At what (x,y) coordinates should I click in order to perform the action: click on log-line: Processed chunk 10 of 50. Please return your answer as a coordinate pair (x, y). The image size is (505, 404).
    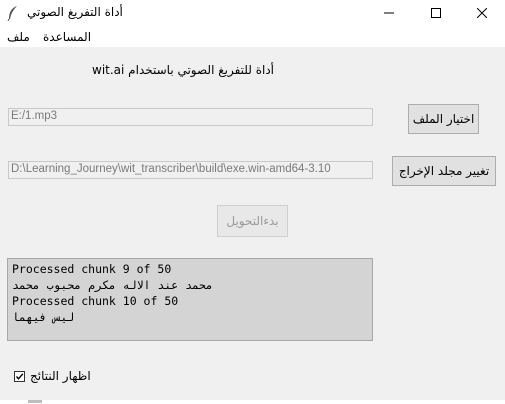
    Looking at the image, I should click on (95, 301).